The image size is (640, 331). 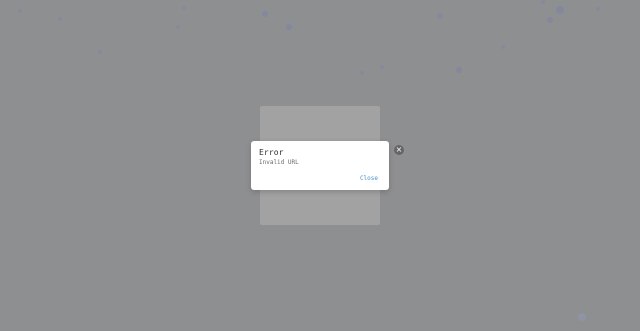 What do you see at coordinates (279, 162) in the screenshot?
I see `dialog-message: Invalid URL` at bounding box center [279, 162].